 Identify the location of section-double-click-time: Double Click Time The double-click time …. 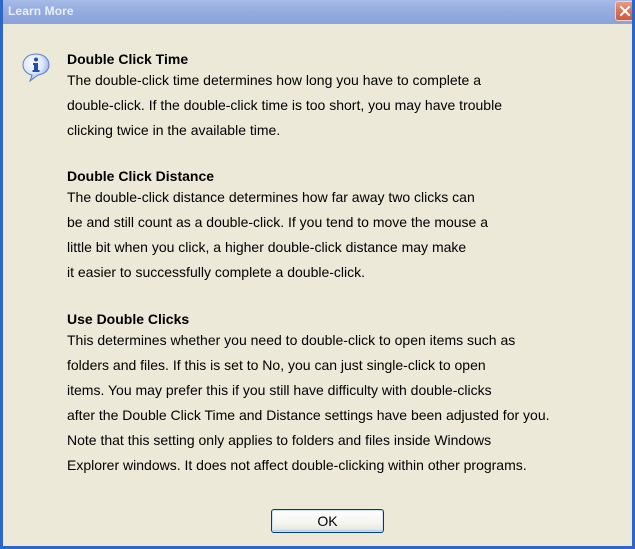
(284, 96).